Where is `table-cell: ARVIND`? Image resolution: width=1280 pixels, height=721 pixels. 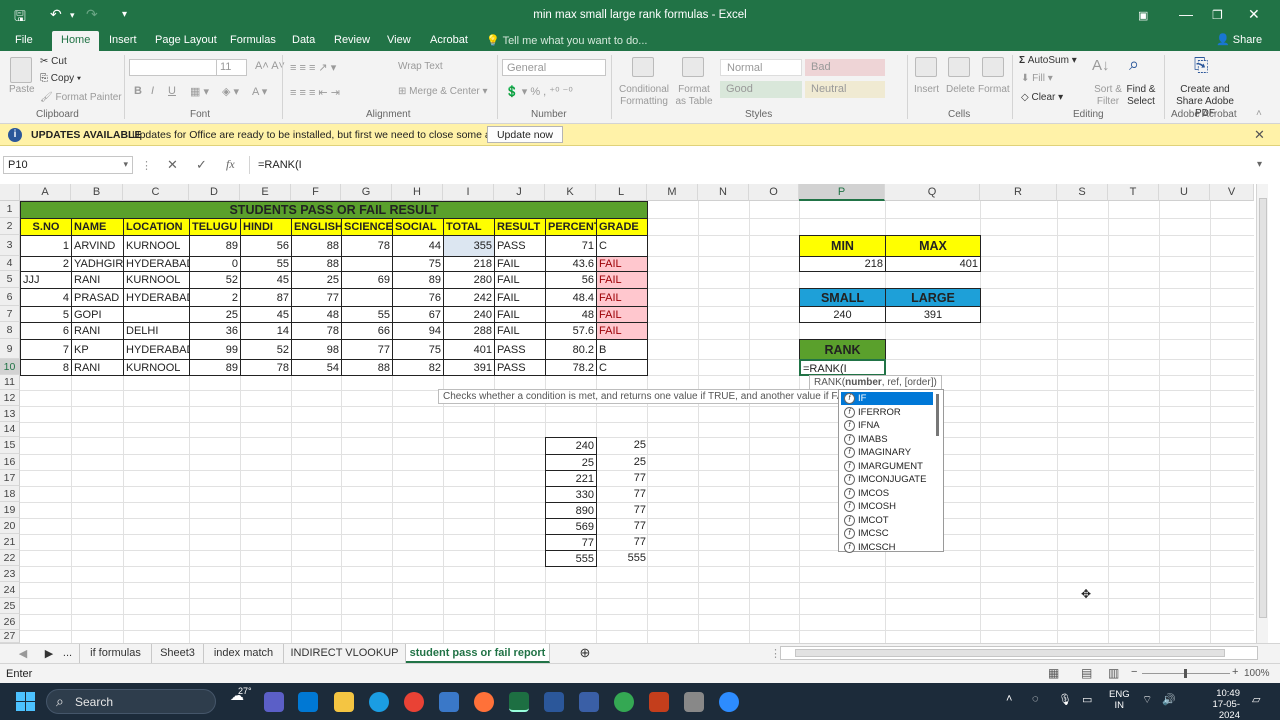 table-cell: ARVIND is located at coordinates (97, 246).